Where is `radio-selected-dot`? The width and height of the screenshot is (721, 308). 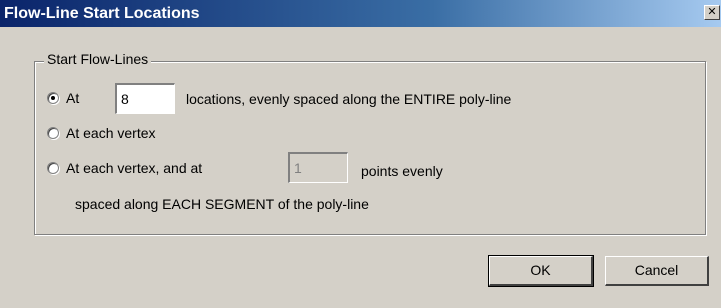
radio-selected-dot is located at coordinates (53, 98).